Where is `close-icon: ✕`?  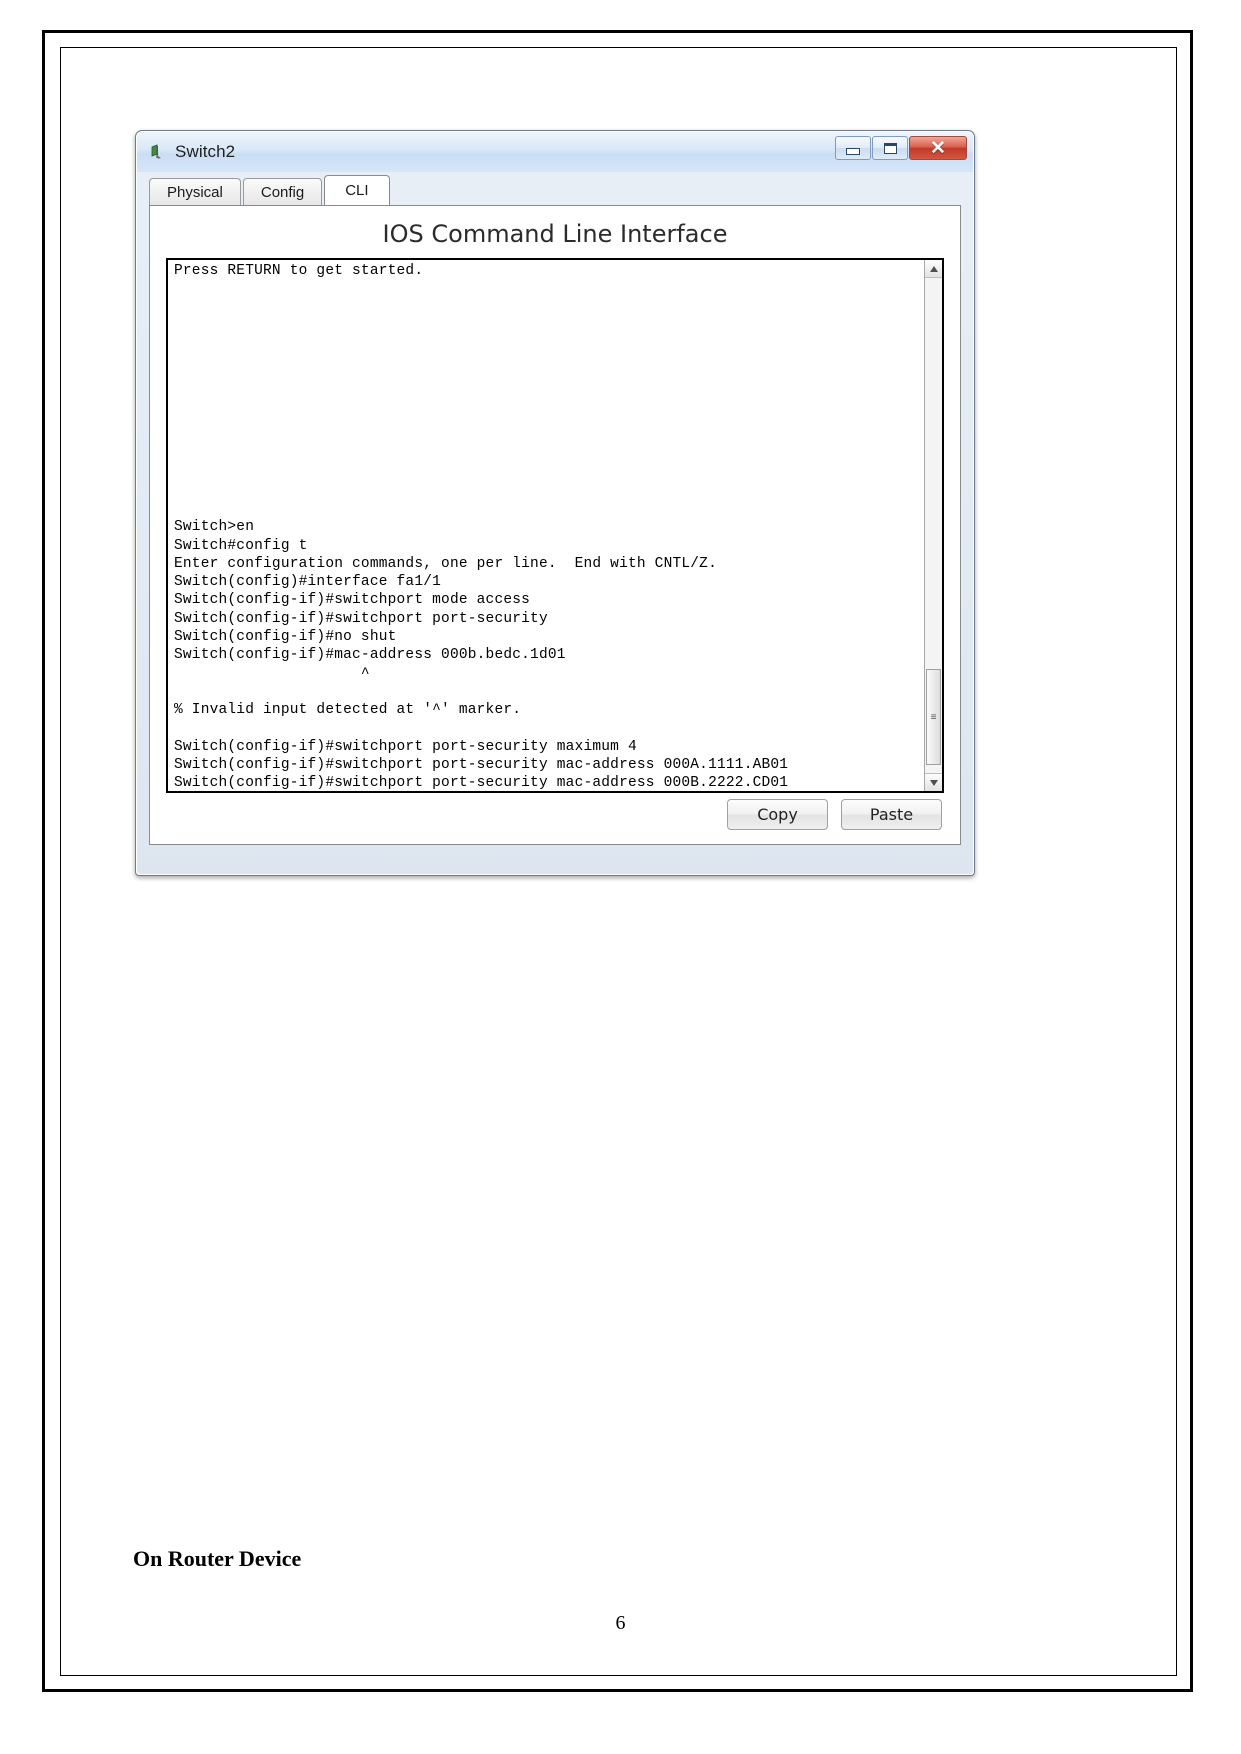
close-icon: ✕ is located at coordinates (938, 148).